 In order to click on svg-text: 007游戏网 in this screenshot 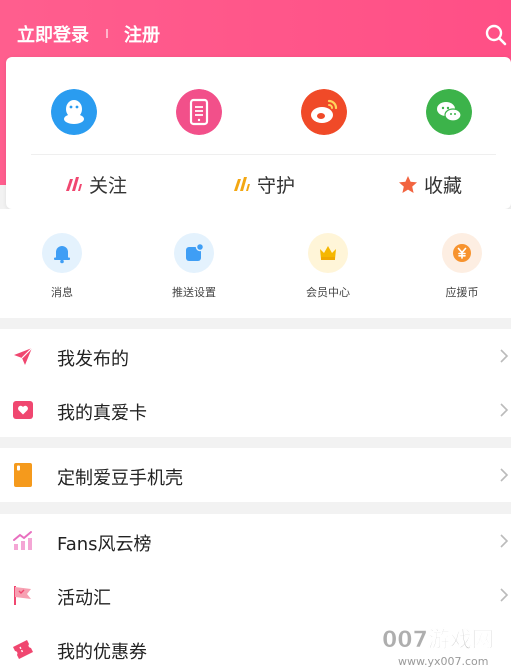, I will do `click(438, 640)`.